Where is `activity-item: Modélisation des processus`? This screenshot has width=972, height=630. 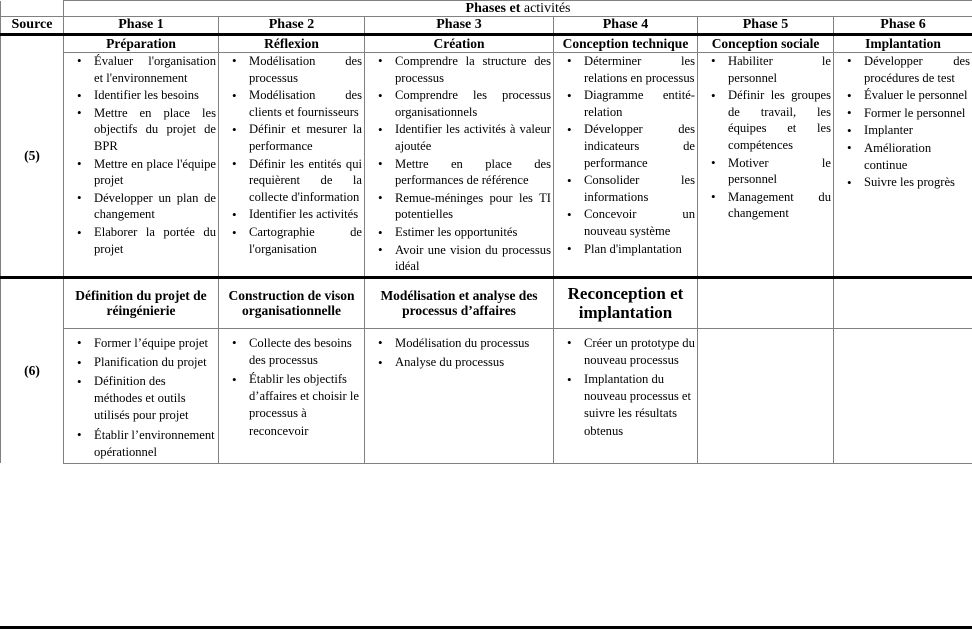
activity-item: Modélisation des processus is located at coordinates (297, 69).